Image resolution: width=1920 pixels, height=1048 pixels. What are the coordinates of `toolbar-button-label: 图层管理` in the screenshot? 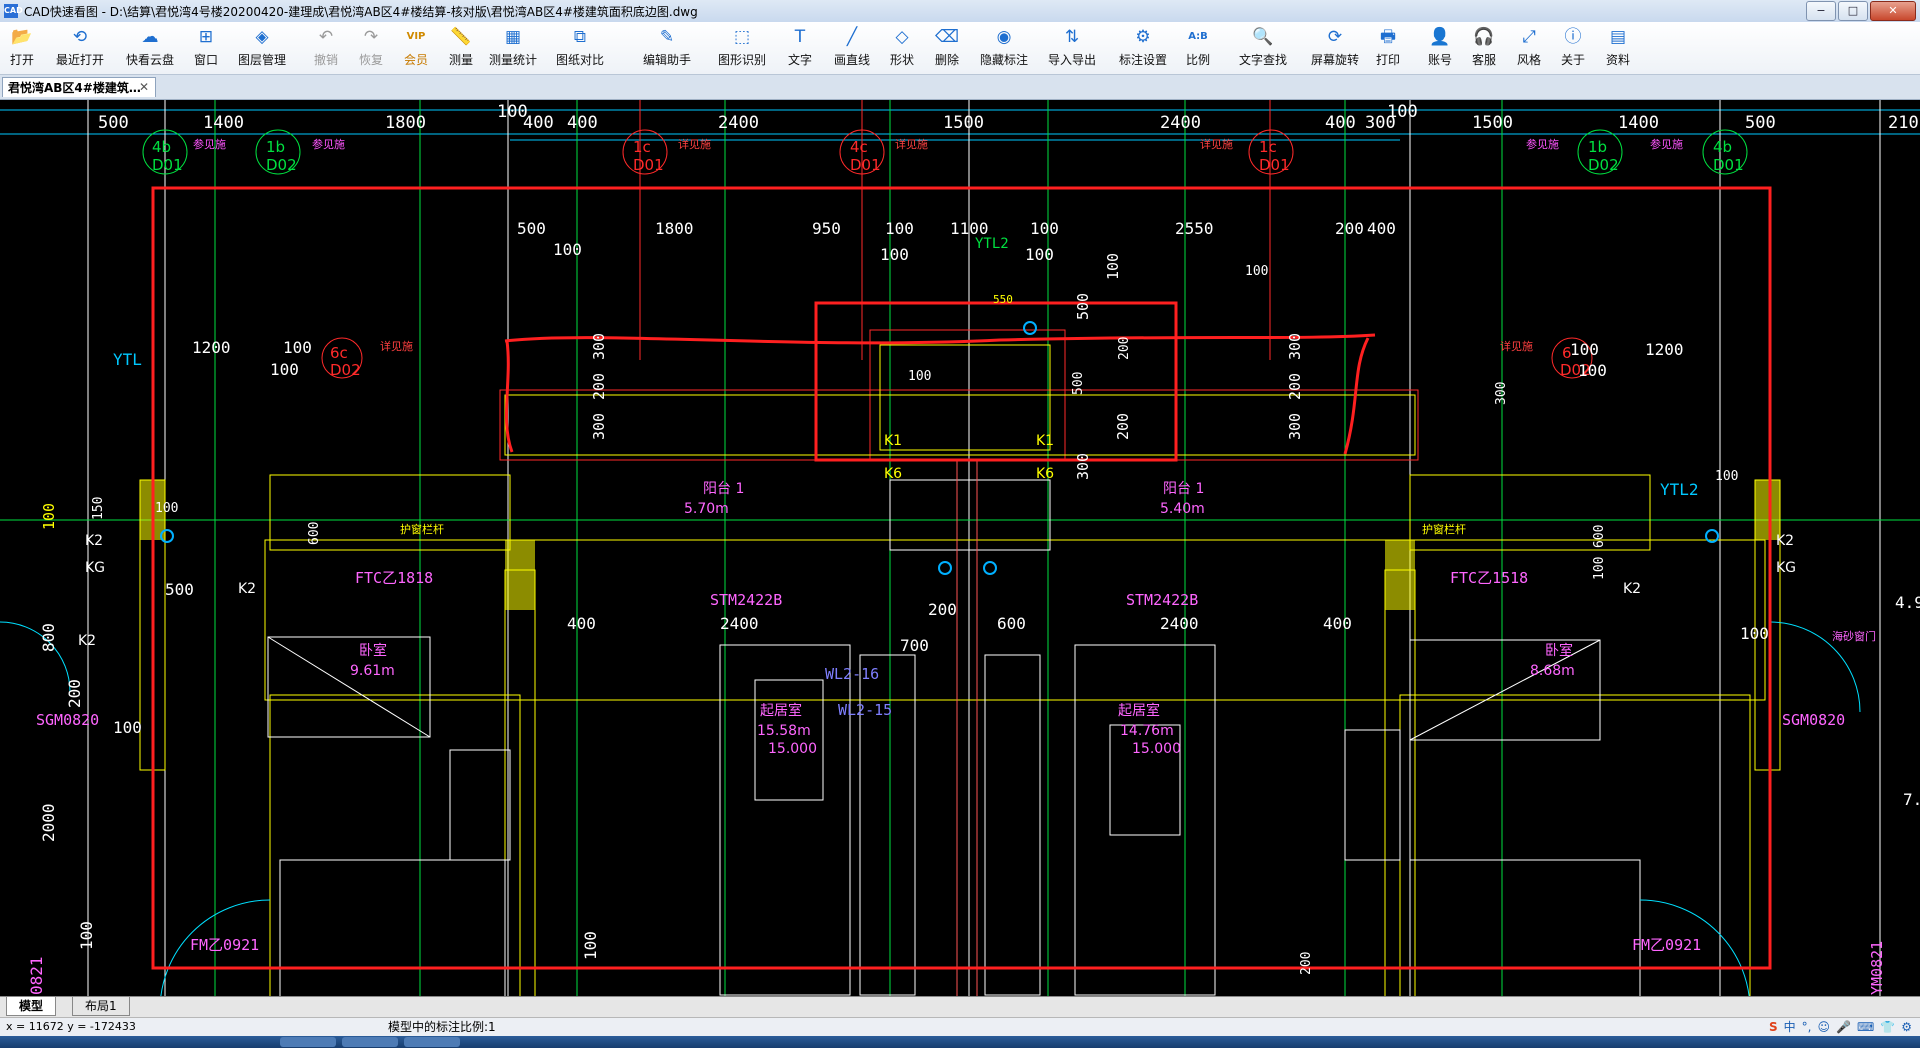 It's located at (261, 60).